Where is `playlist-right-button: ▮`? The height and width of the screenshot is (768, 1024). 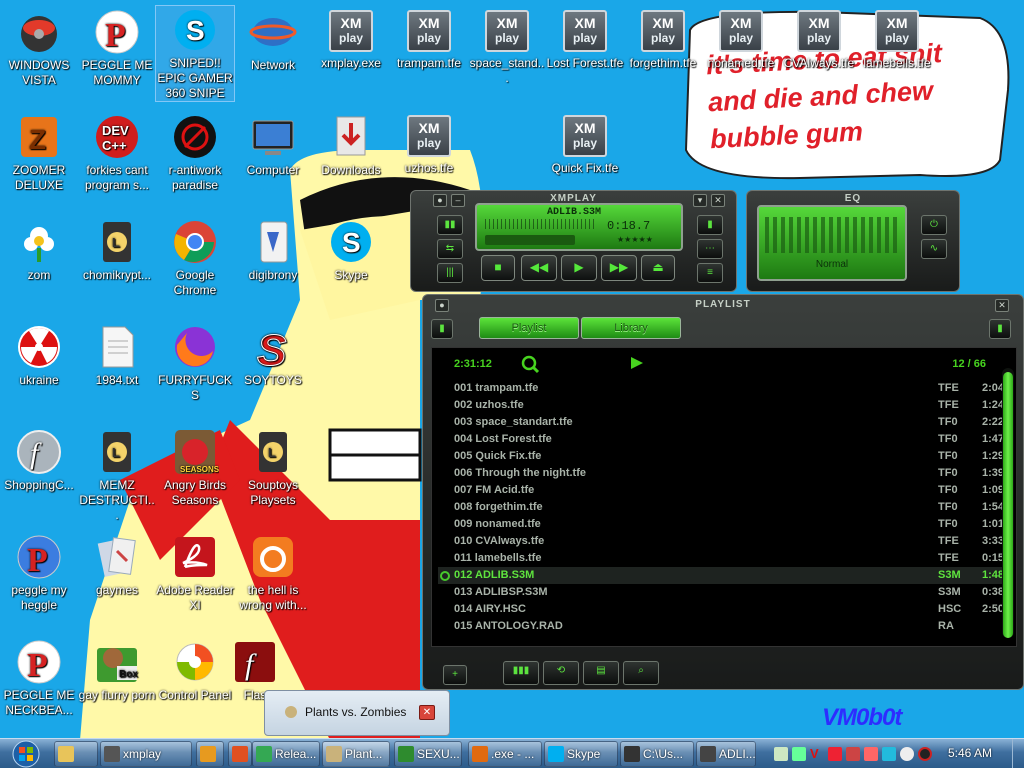
playlist-right-button: ▮ is located at coordinates (1000, 329).